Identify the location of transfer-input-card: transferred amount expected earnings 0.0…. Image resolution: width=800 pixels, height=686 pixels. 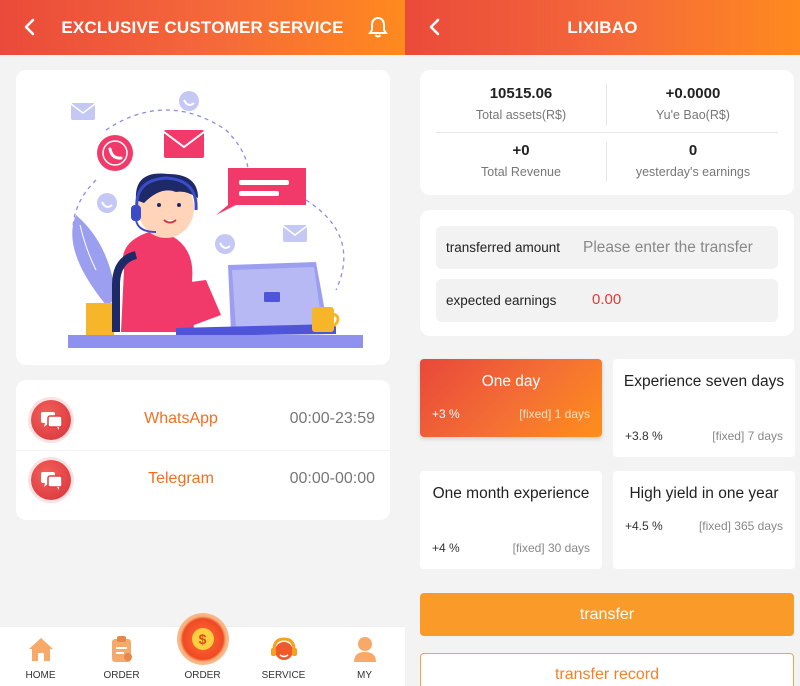
(607, 273).